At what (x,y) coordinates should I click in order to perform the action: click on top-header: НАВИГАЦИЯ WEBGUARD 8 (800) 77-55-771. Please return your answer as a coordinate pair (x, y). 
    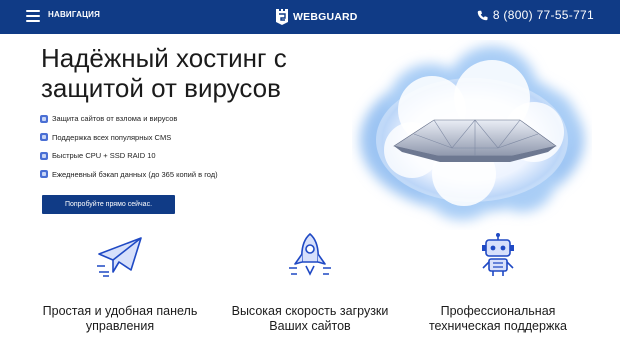
    Looking at the image, I should click on (310, 17).